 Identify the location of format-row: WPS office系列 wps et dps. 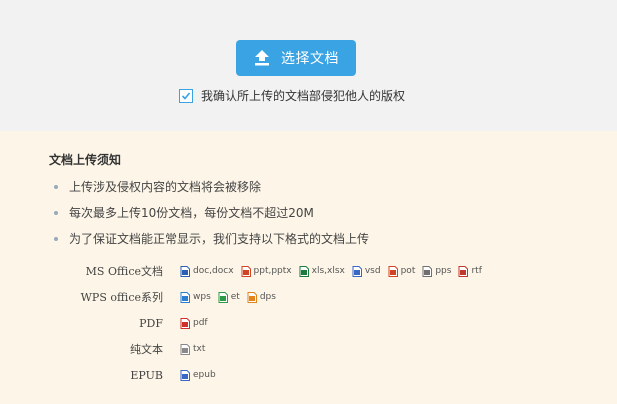
(141, 297).